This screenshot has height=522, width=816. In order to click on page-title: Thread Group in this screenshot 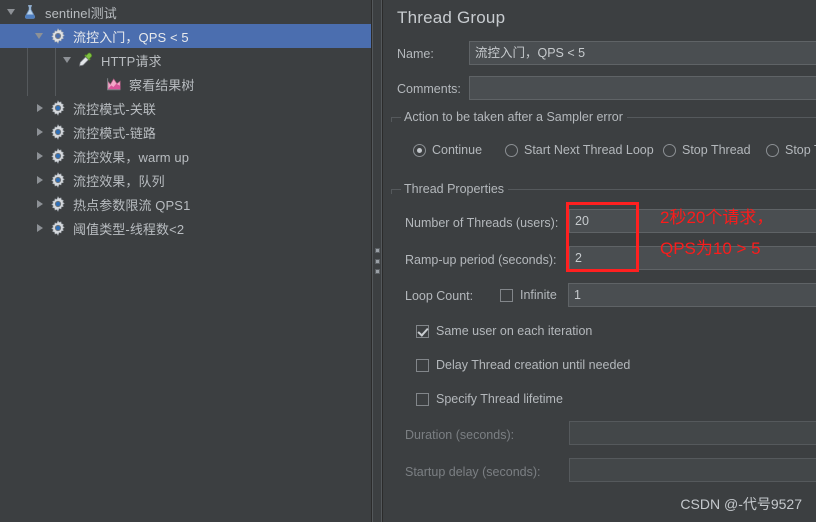, I will do `click(451, 17)`.